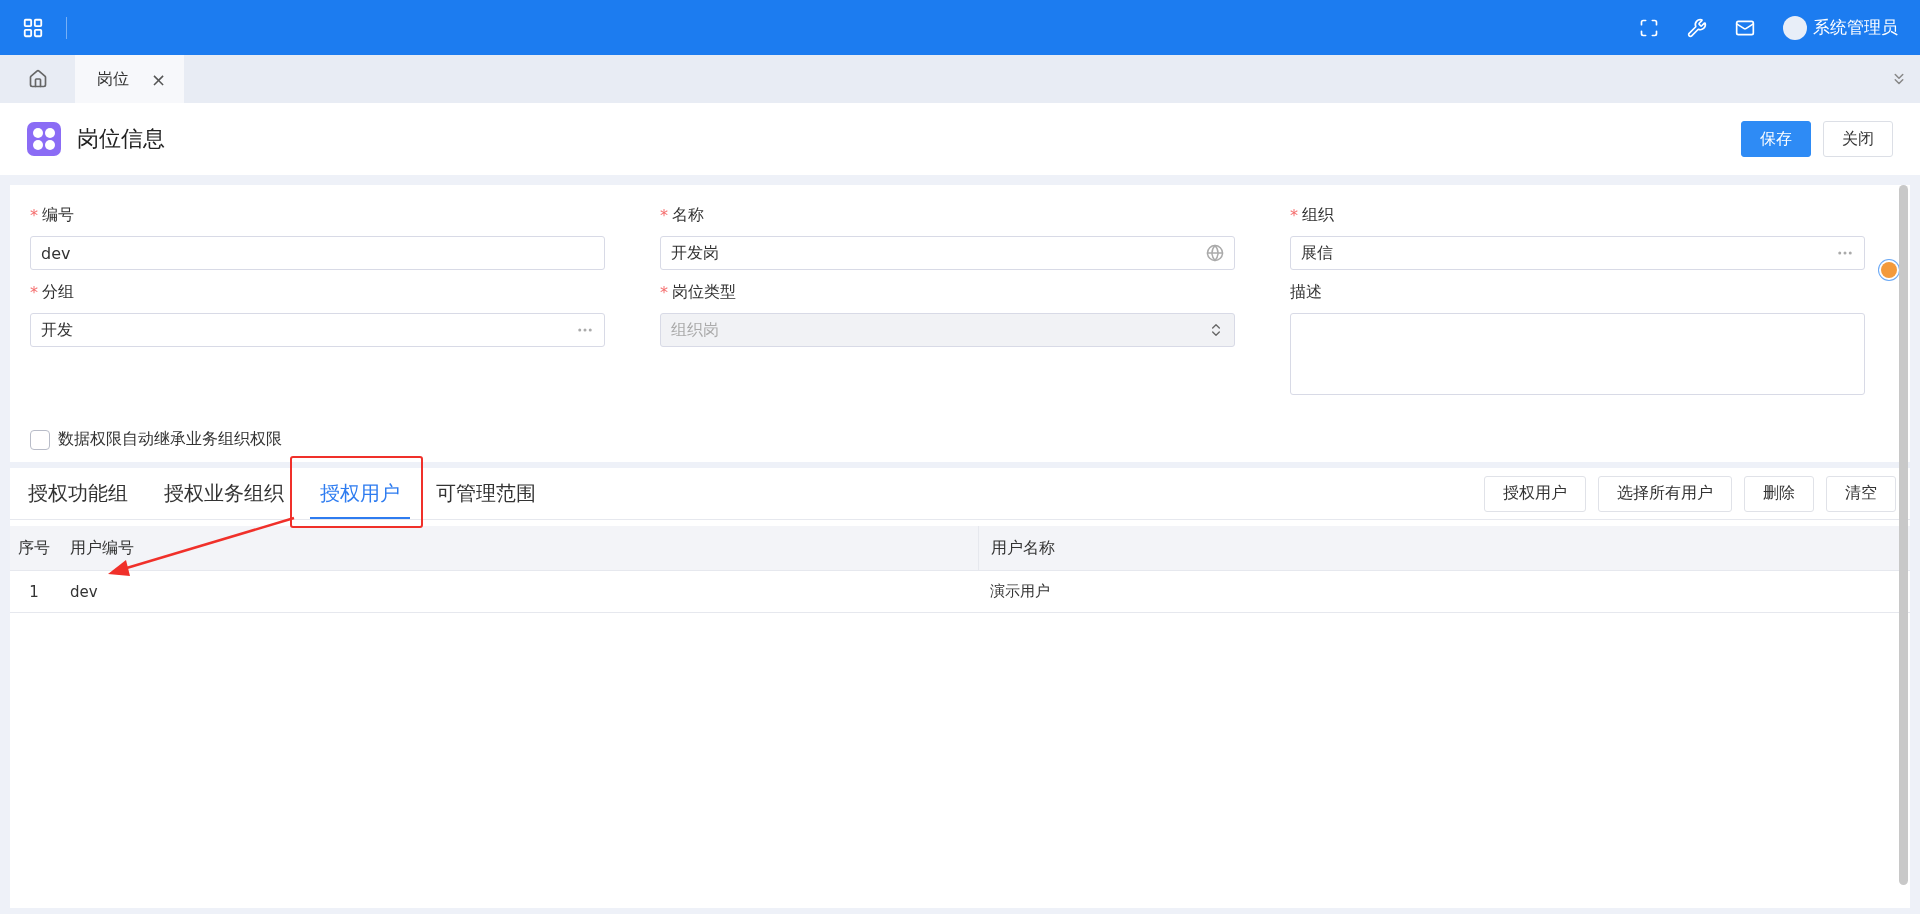 The image size is (1920, 914). What do you see at coordinates (34, 548) in the screenshot?
I see `column-header: 序号` at bounding box center [34, 548].